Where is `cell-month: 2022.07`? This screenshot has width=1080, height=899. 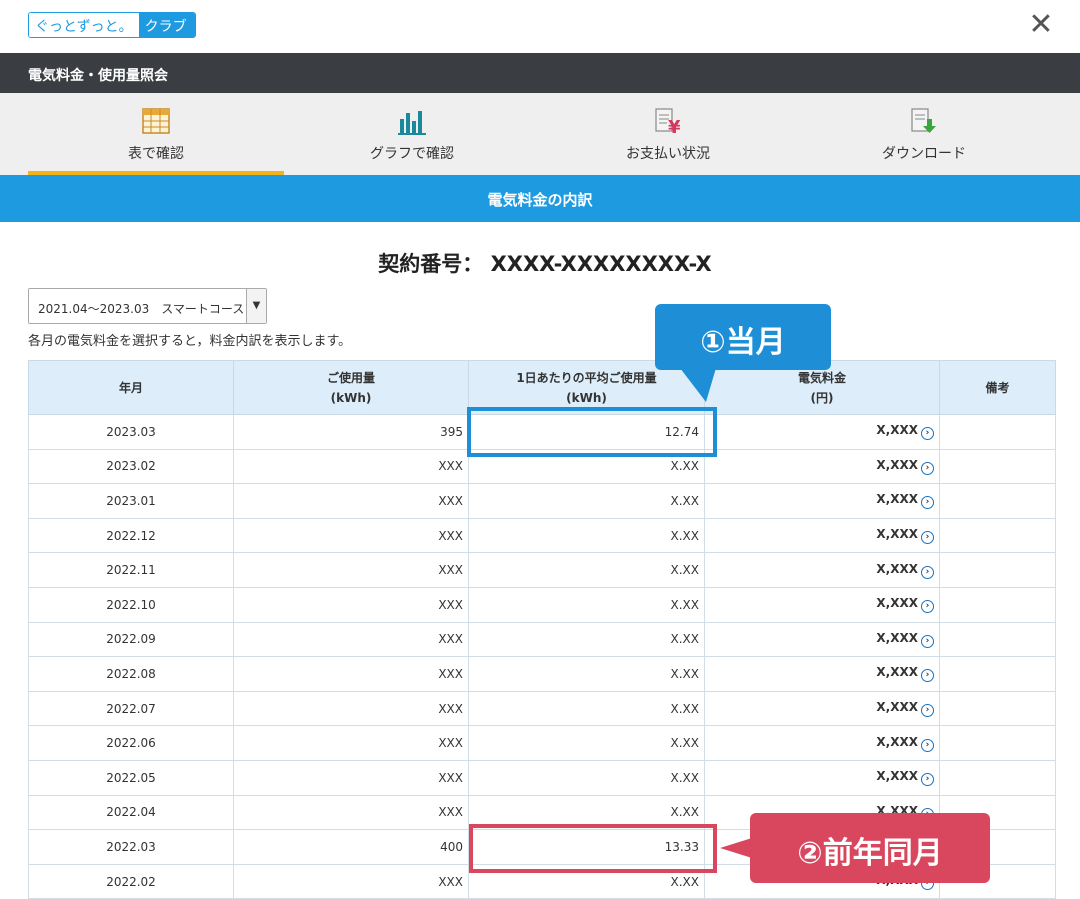
cell-month: 2022.07 is located at coordinates (131, 708).